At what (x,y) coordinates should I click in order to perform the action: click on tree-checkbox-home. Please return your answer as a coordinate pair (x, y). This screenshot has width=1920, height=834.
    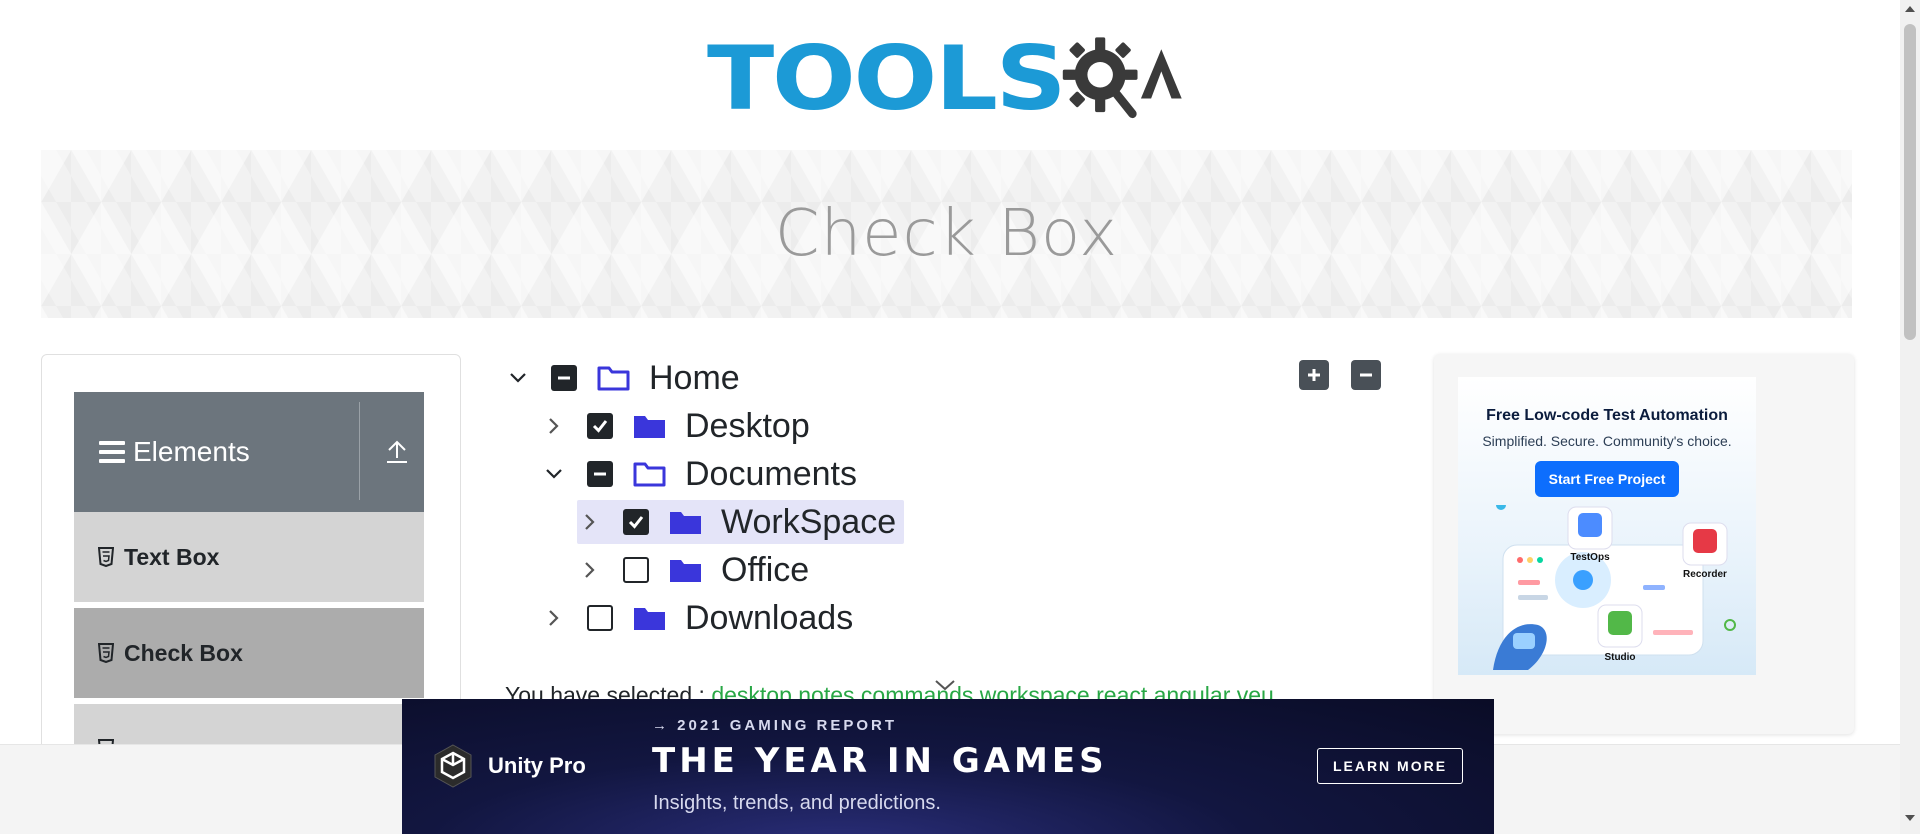
    Looking at the image, I should click on (564, 378).